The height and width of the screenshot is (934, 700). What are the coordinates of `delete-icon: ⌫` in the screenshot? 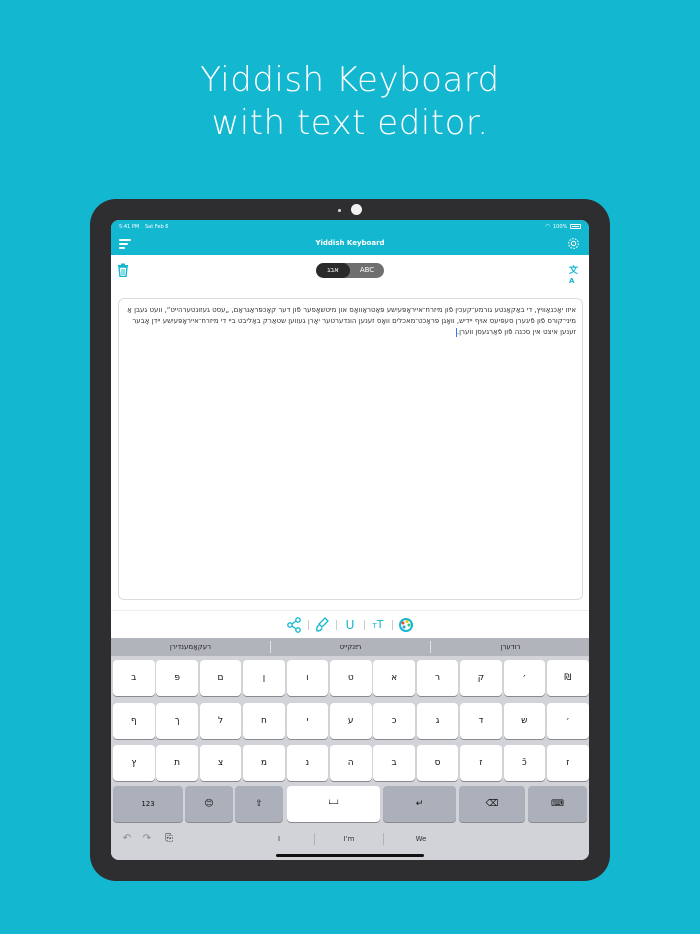 It's located at (492, 804).